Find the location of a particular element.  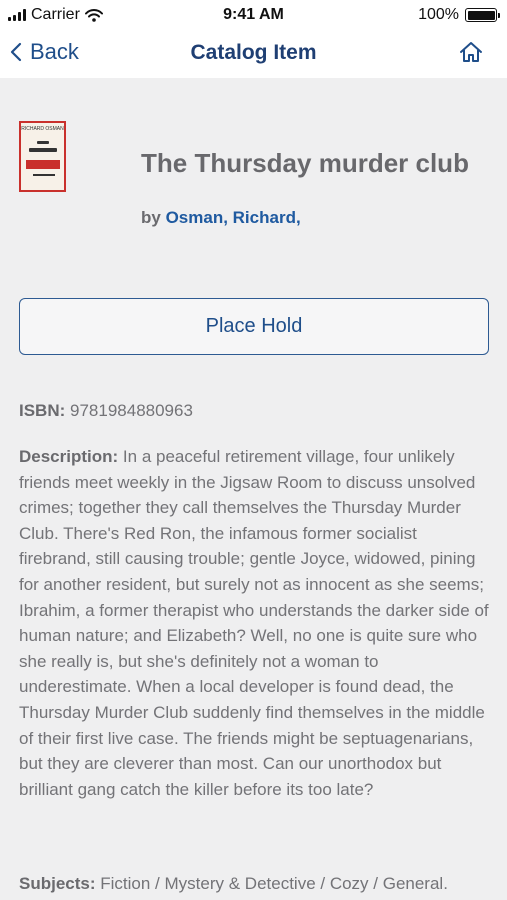

author-link: Osman, Richard, is located at coordinates (233, 217).